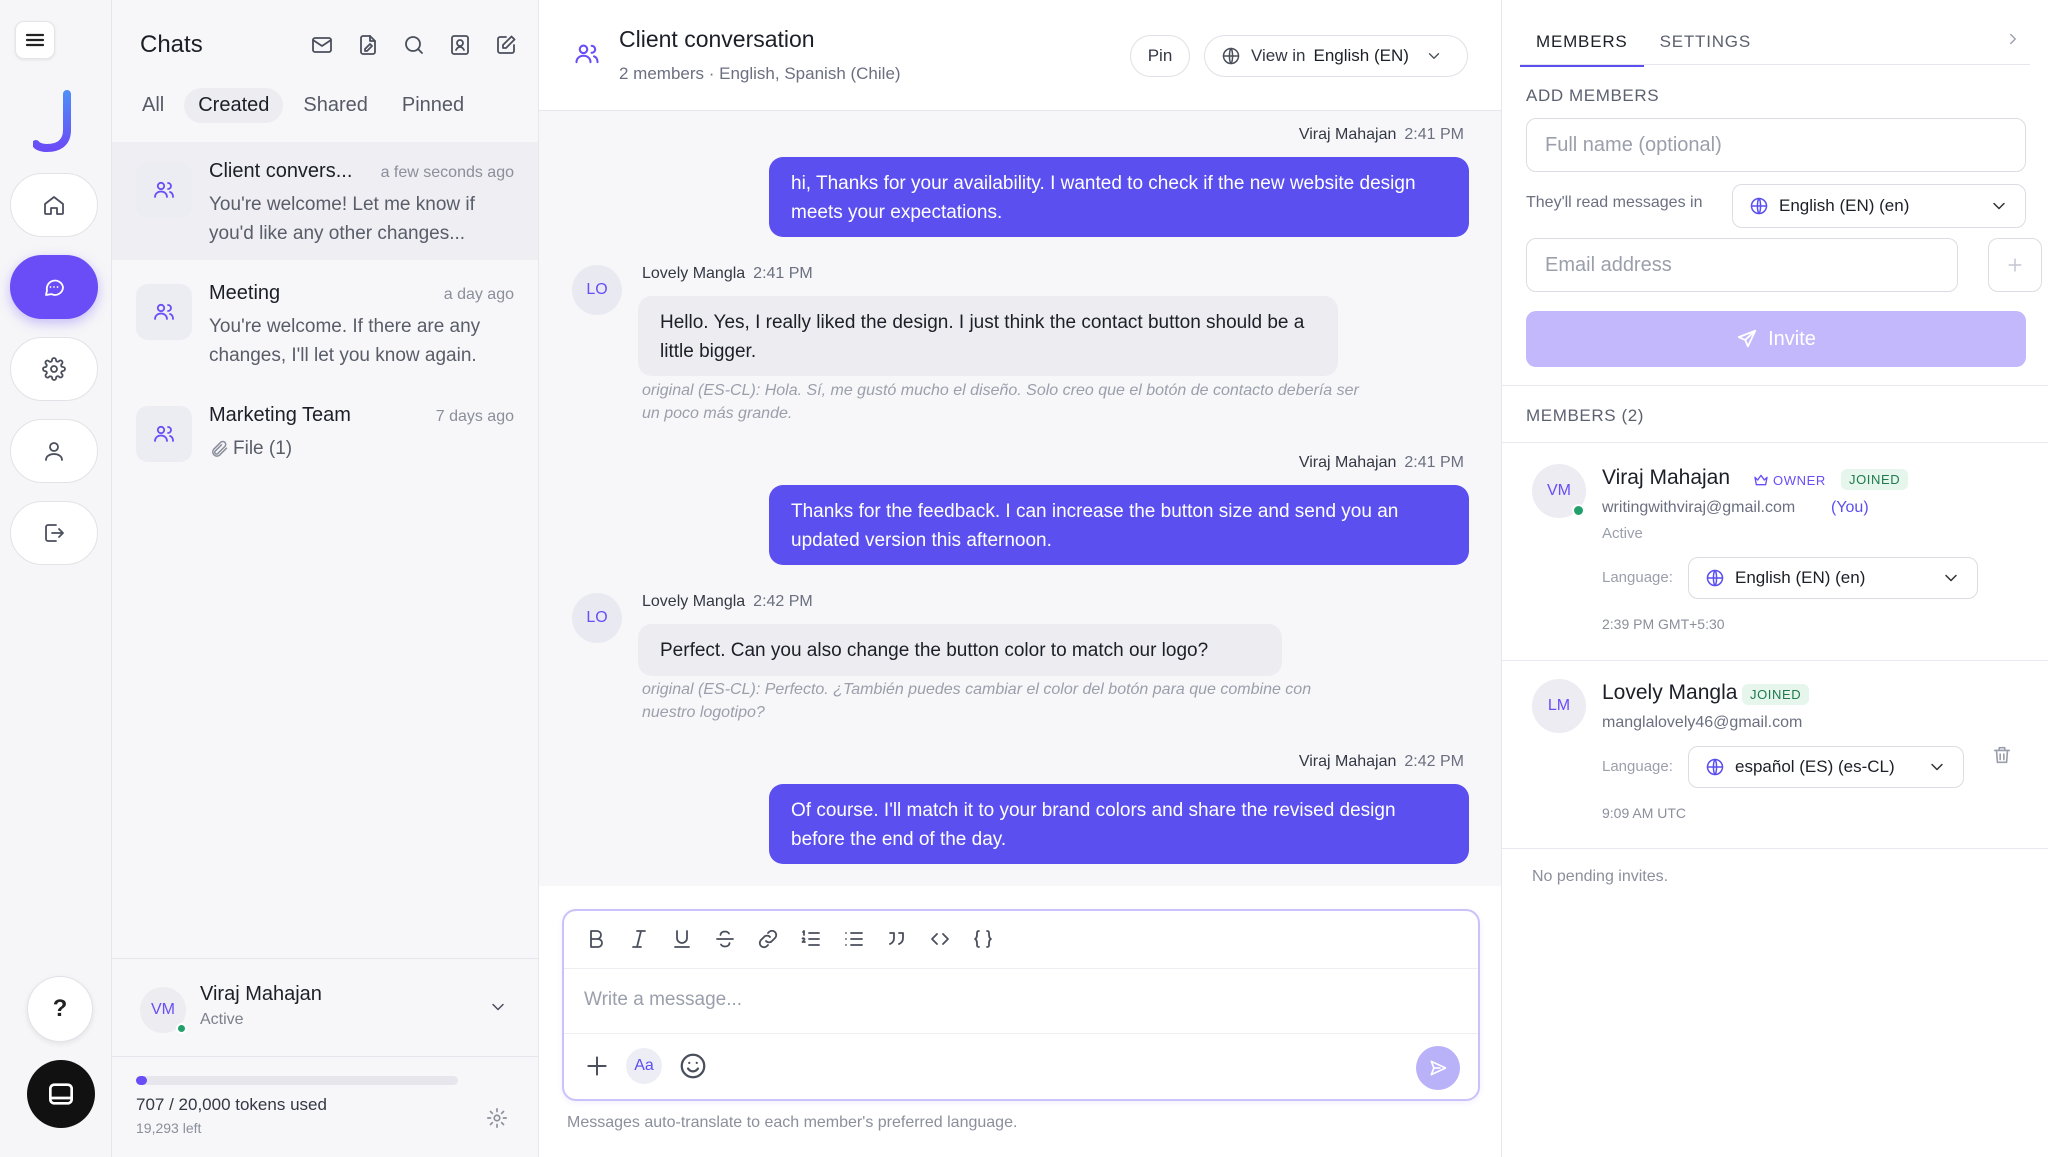  Describe the element at coordinates (234, 105) in the screenshot. I see `tab-created: Created` at that location.